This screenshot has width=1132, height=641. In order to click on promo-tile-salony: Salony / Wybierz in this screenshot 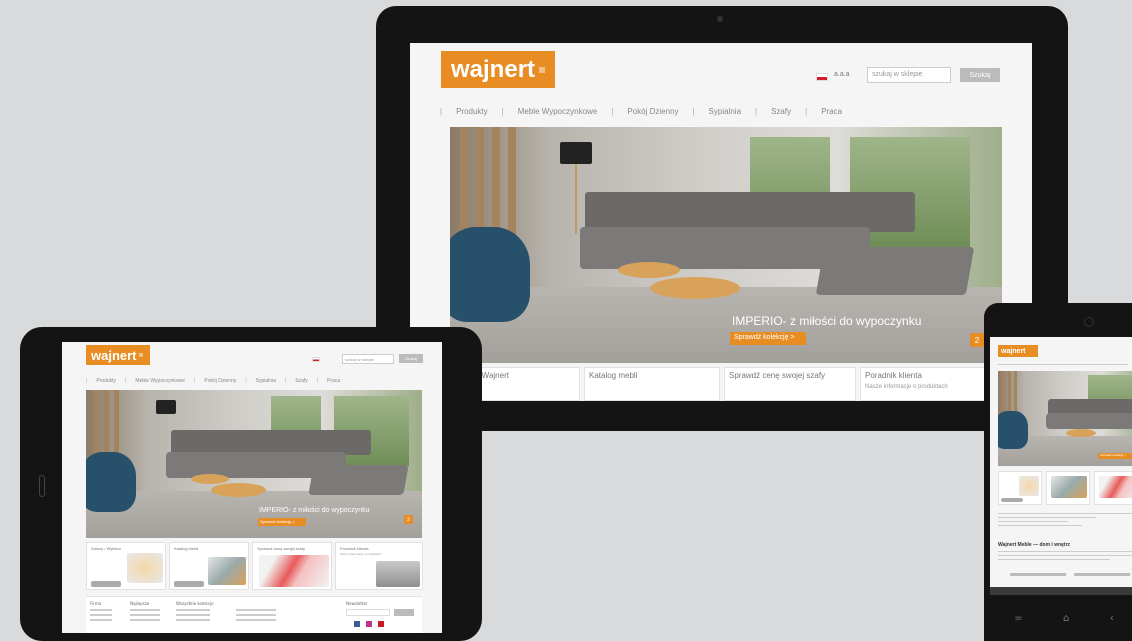, I will do `click(126, 566)`.